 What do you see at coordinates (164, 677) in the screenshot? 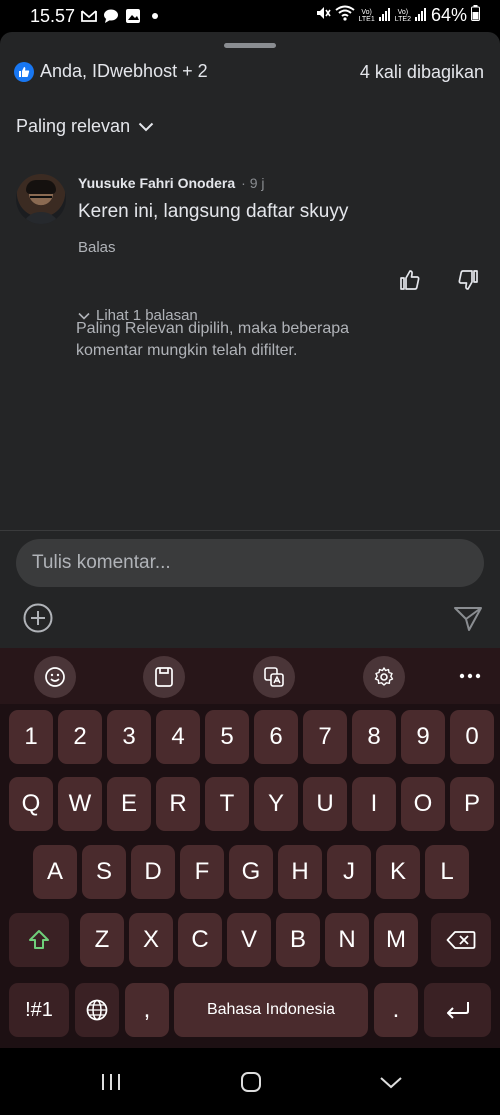
I see `clipboard-icon` at bounding box center [164, 677].